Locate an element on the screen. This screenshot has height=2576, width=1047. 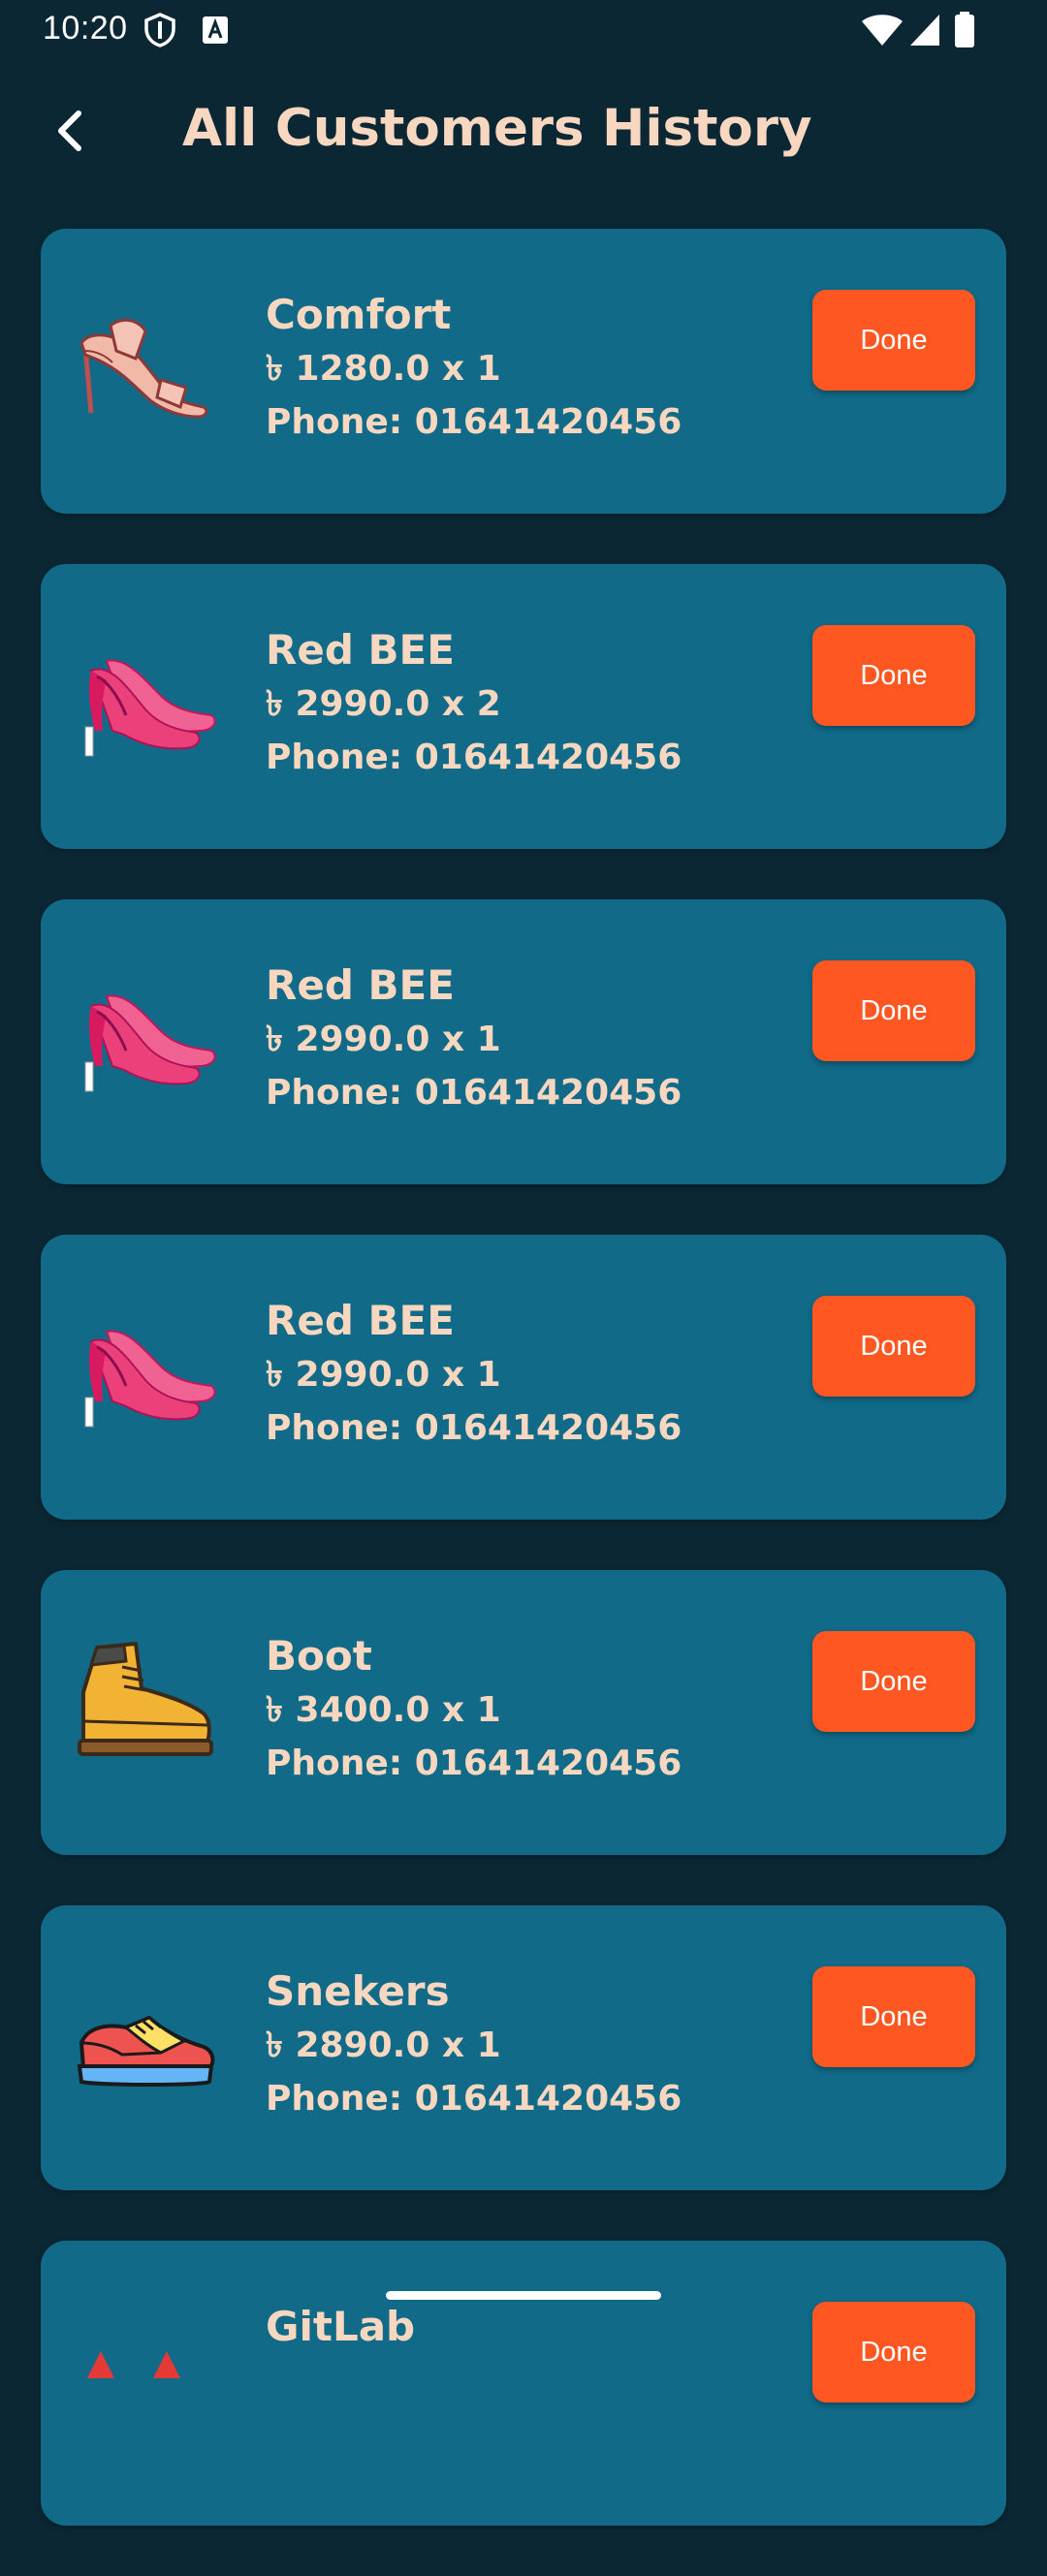
wifi-icon is located at coordinates (882, 32).